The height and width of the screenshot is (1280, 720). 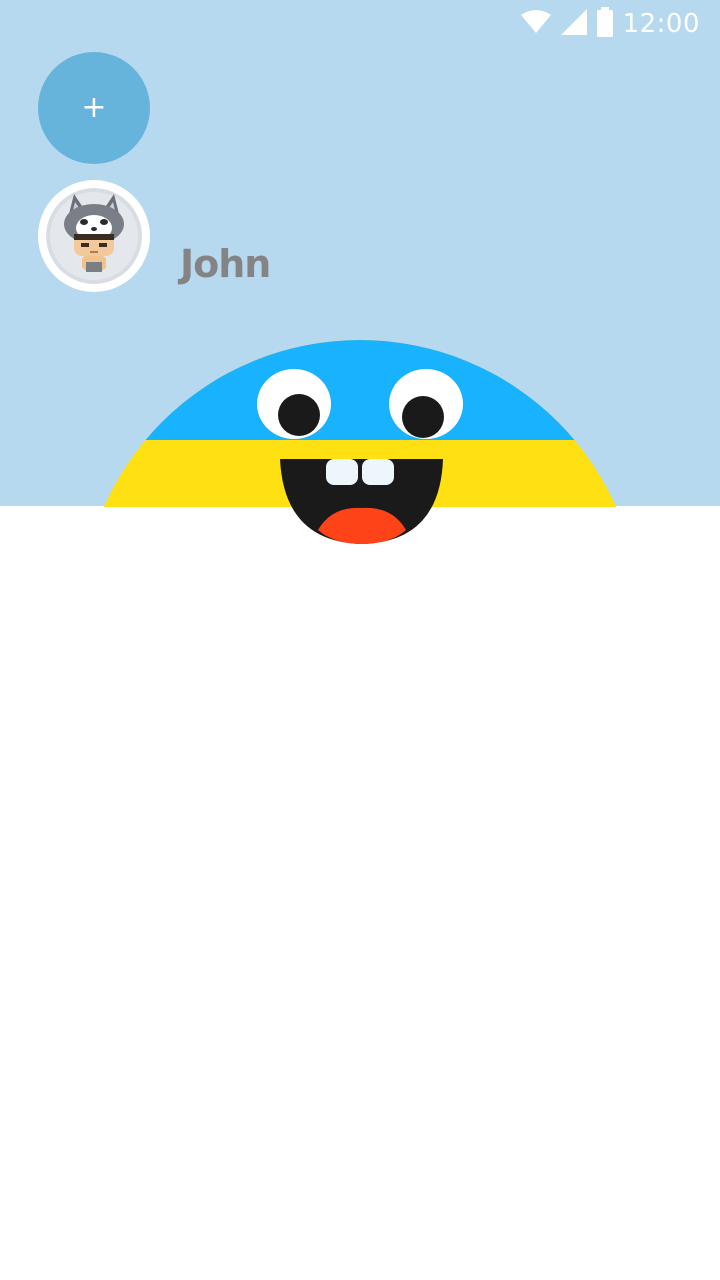 I want to click on husky-avatar-image, so click(x=94, y=236).